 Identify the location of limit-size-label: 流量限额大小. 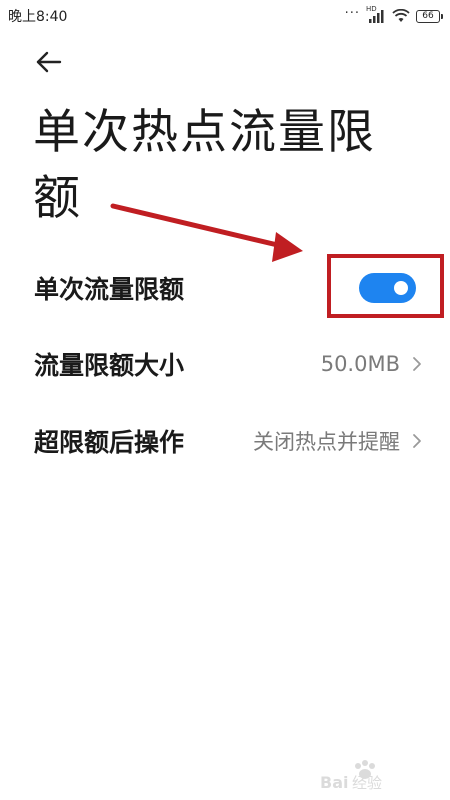
(109, 365).